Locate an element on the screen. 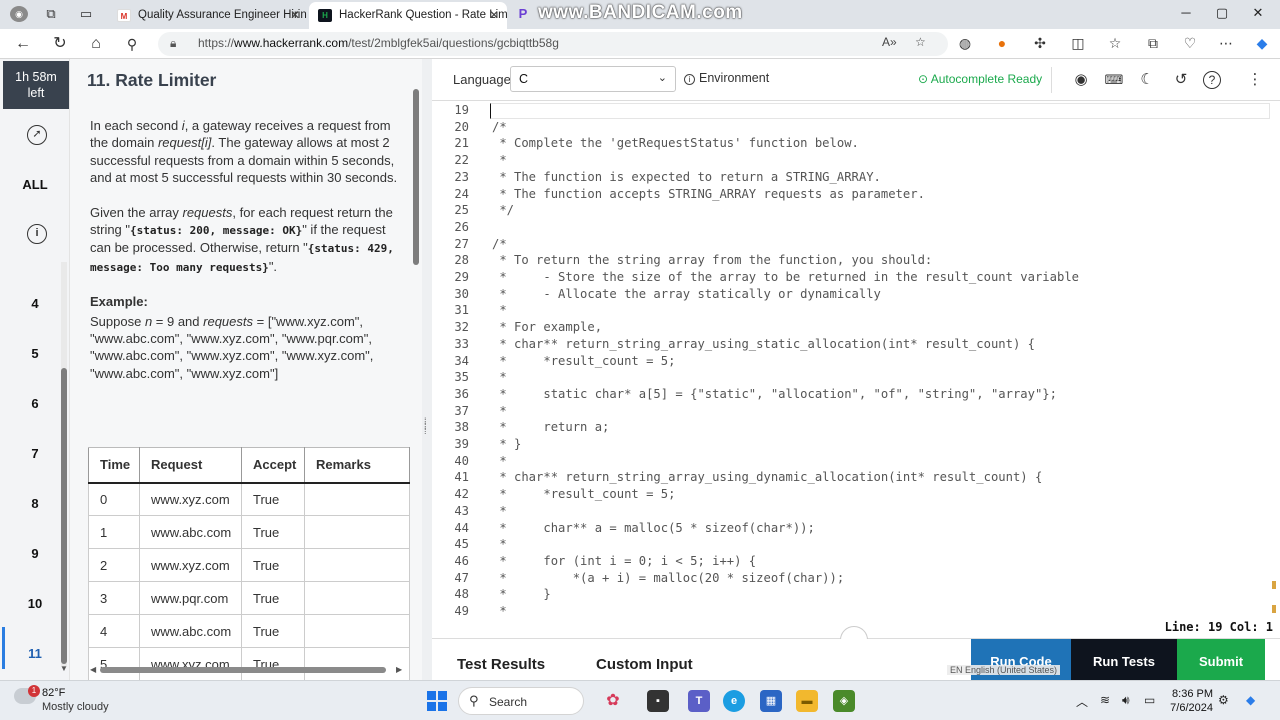  close-window-icon: ✕ is located at coordinates (1258, 13).